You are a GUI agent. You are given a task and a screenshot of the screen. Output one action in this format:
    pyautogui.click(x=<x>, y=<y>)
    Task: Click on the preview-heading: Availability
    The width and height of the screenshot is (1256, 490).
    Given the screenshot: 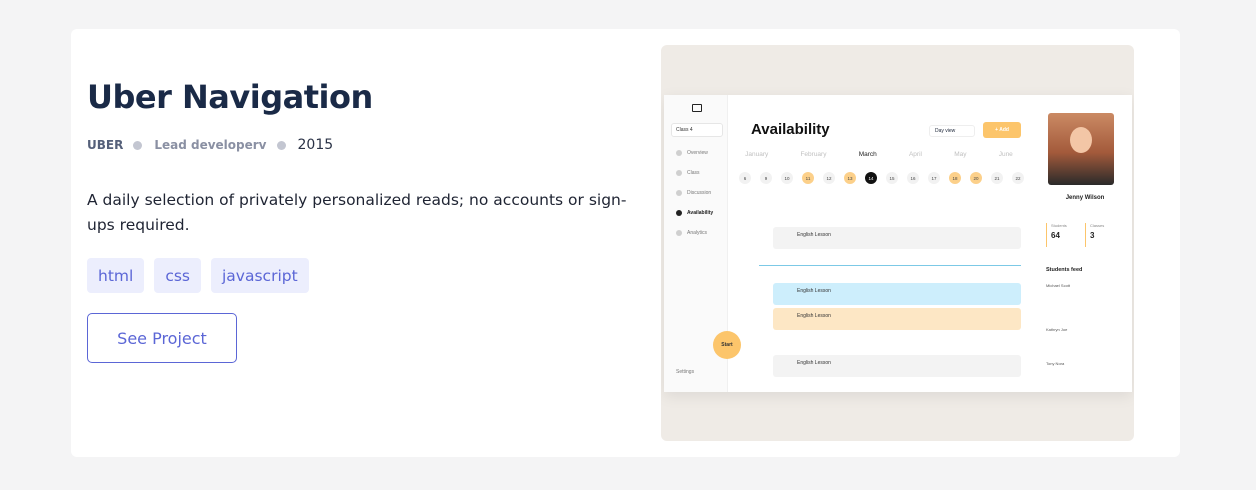 What is the action you would take?
    pyautogui.click(x=790, y=129)
    